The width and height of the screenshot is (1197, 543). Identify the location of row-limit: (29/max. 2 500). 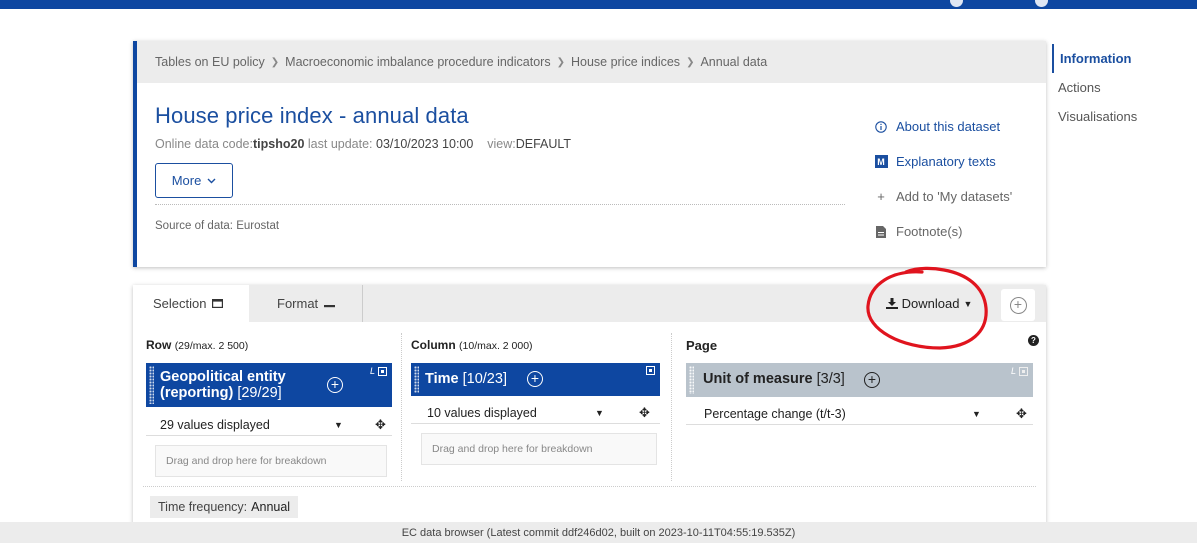
(211, 346).